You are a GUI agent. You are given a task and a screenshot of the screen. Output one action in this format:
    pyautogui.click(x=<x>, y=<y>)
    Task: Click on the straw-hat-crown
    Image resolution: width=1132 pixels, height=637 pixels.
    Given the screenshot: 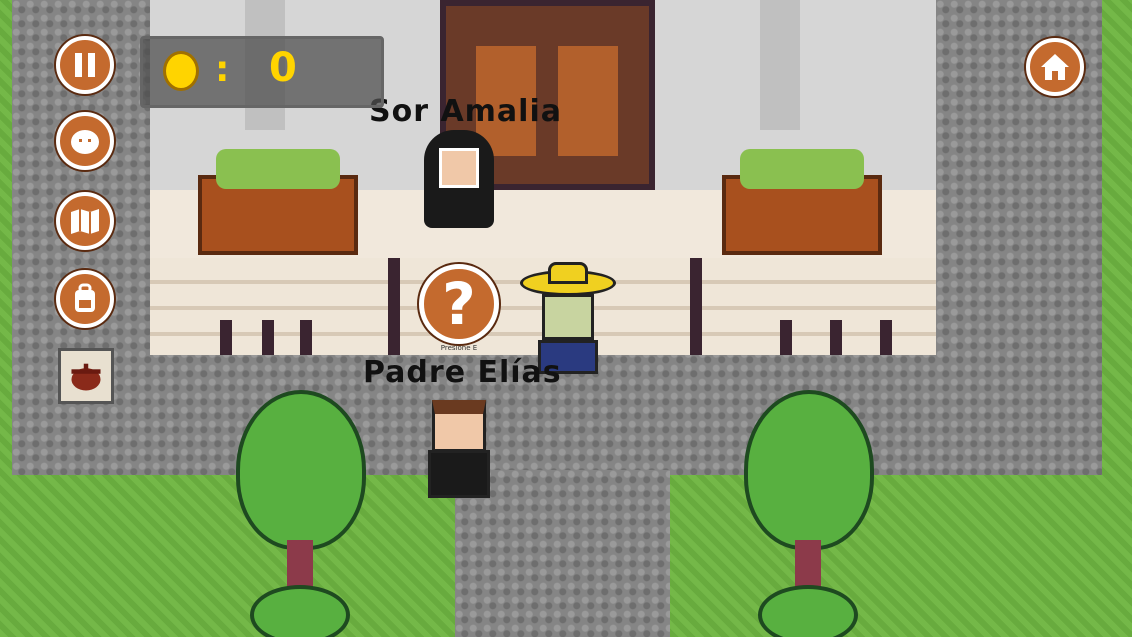 What is the action you would take?
    pyautogui.click(x=568, y=273)
    